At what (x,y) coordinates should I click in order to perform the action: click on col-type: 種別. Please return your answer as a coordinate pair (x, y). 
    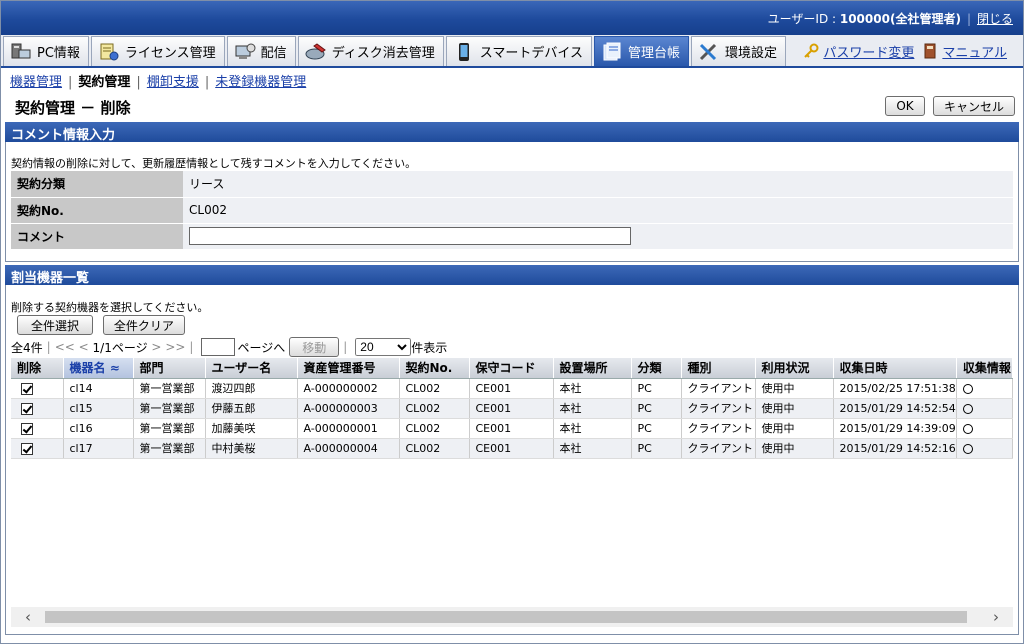
    Looking at the image, I should click on (718, 368).